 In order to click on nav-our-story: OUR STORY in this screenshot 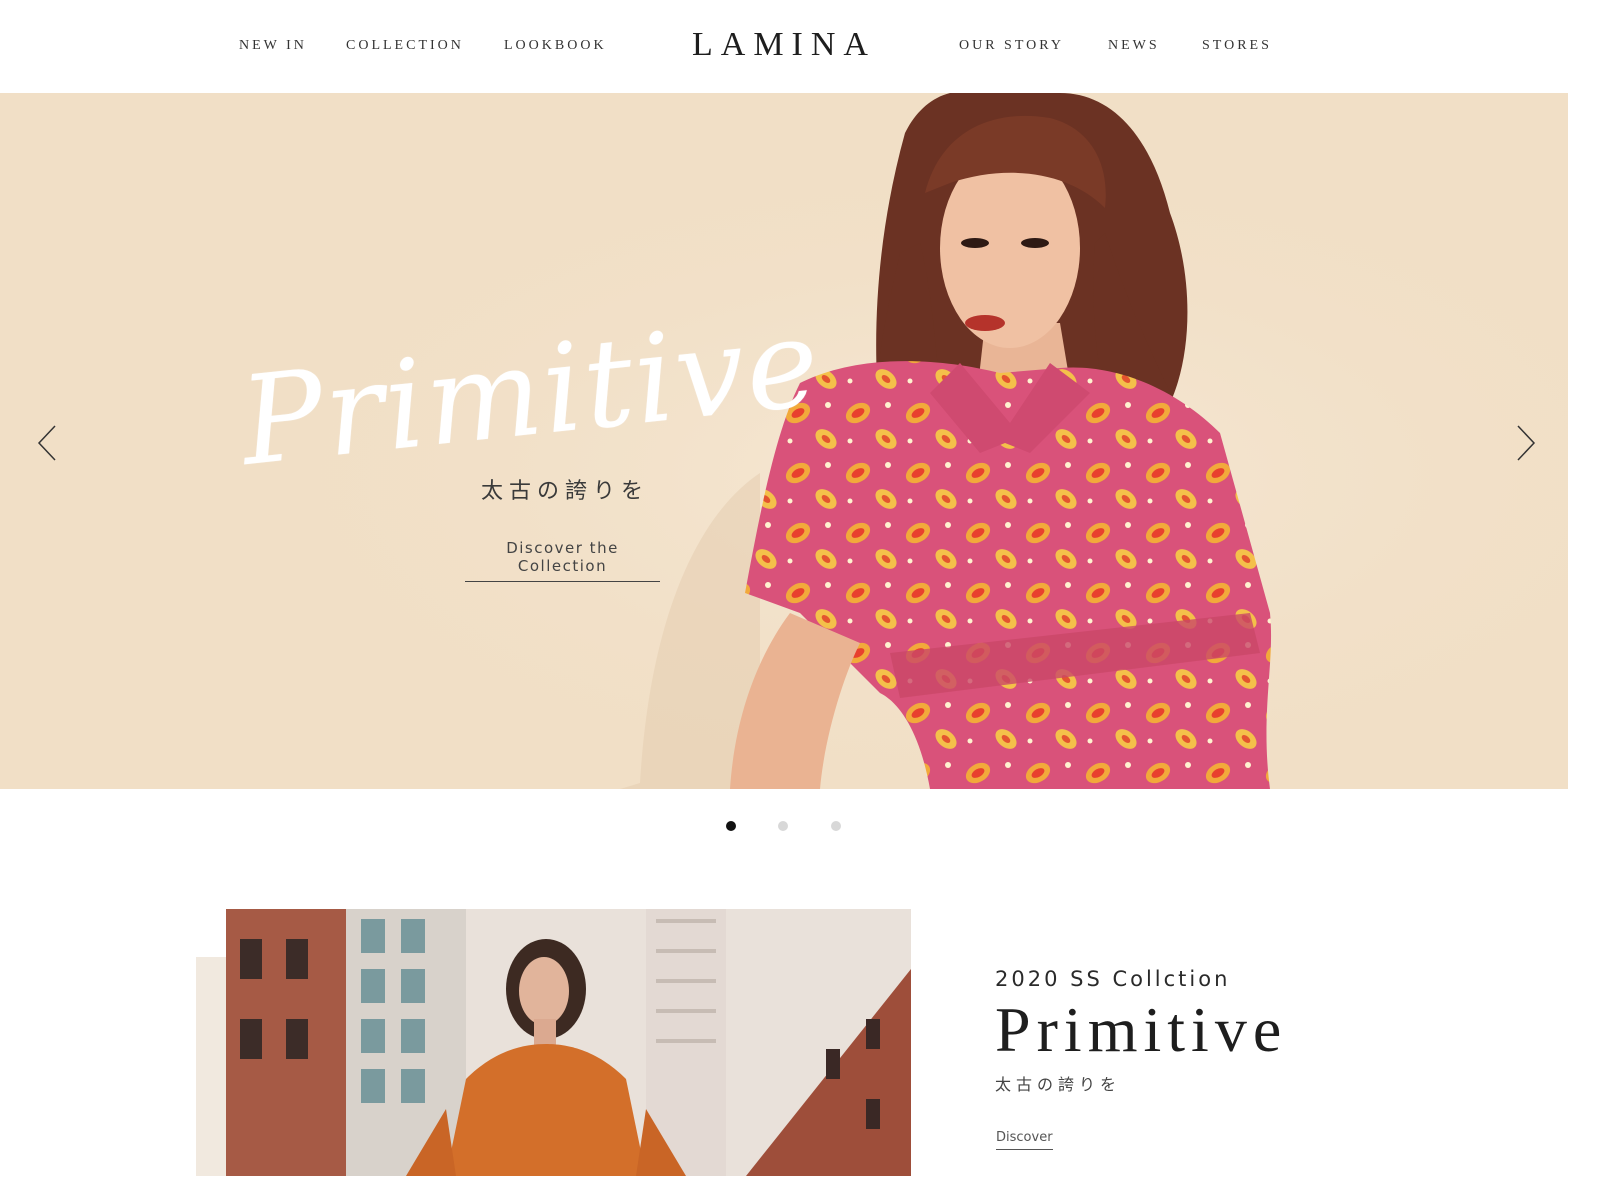, I will do `click(1011, 46)`.